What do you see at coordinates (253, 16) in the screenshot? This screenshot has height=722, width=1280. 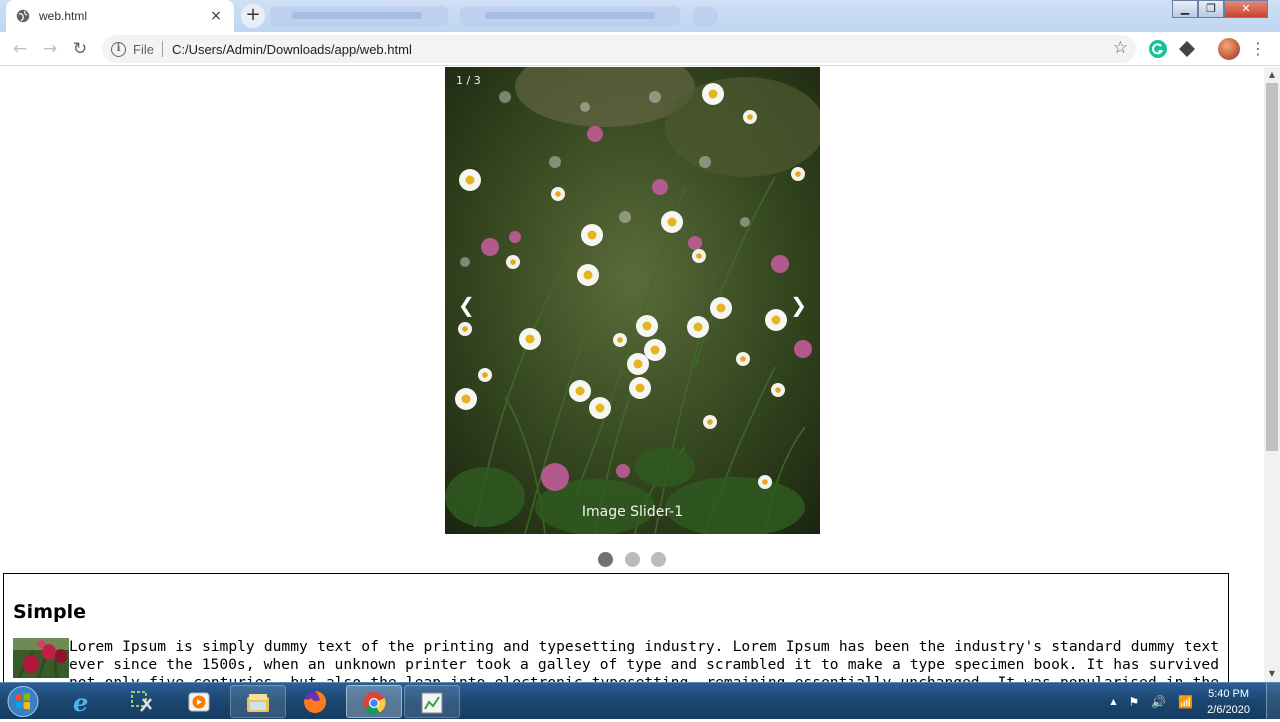 I see `new-tab-button: +` at bounding box center [253, 16].